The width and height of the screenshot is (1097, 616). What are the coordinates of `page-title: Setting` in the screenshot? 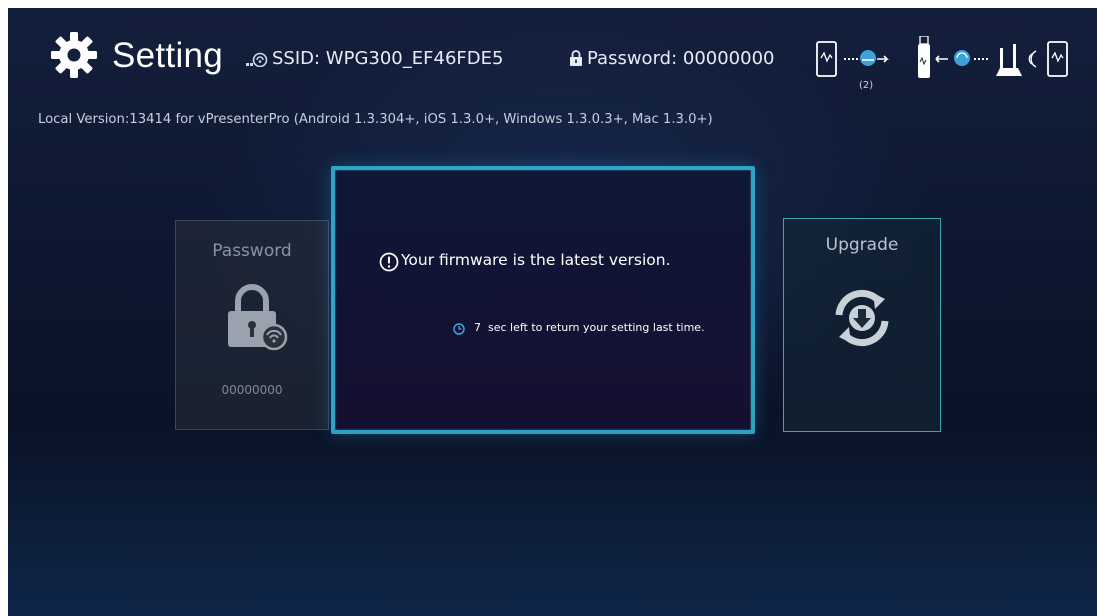 It's located at (168, 55).